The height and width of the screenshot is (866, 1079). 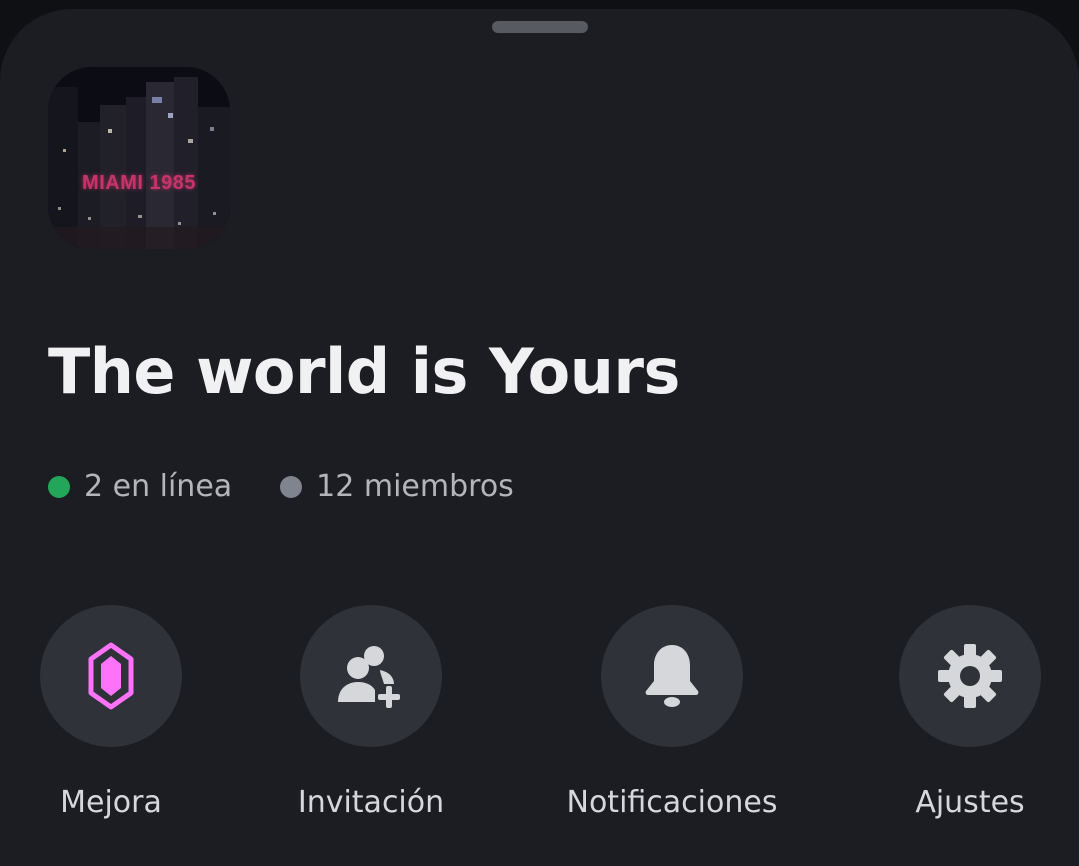 What do you see at coordinates (59, 486) in the screenshot?
I see `online-dot-icon` at bounding box center [59, 486].